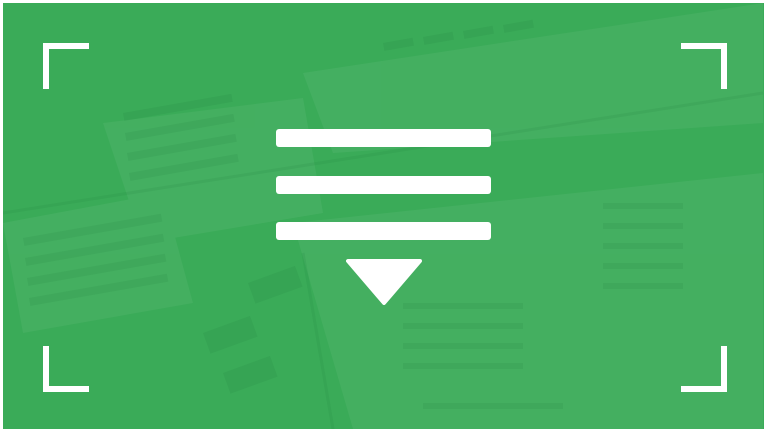 This screenshot has width=768, height=432. What do you see at coordinates (383, 231) in the screenshot?
I see `icon-line-bottom` at bounding box center [383, 231].